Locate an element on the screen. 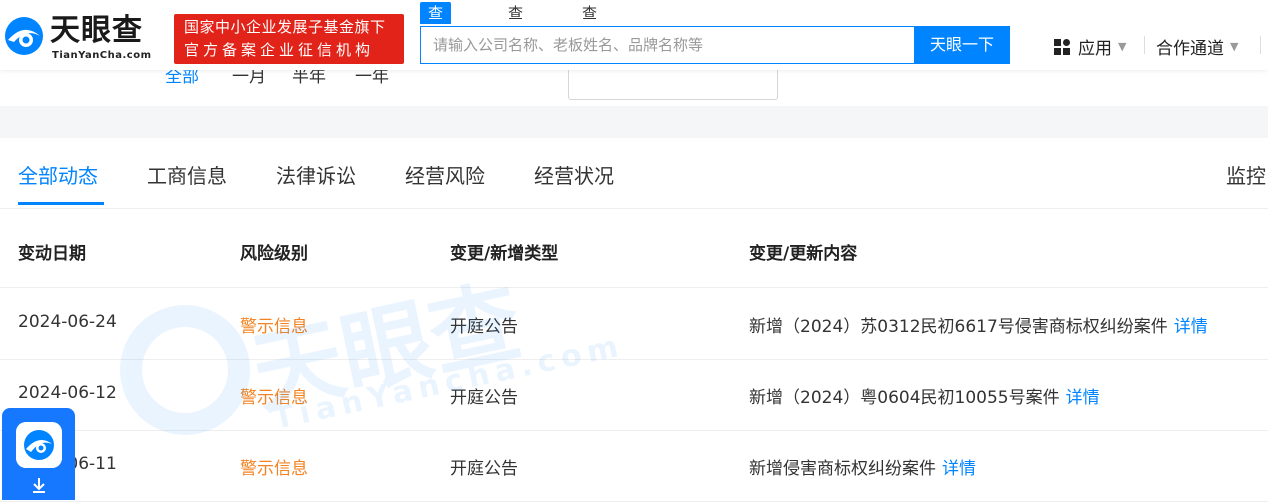  search-box: 天眼一下 is located at coordinates (715, 45).